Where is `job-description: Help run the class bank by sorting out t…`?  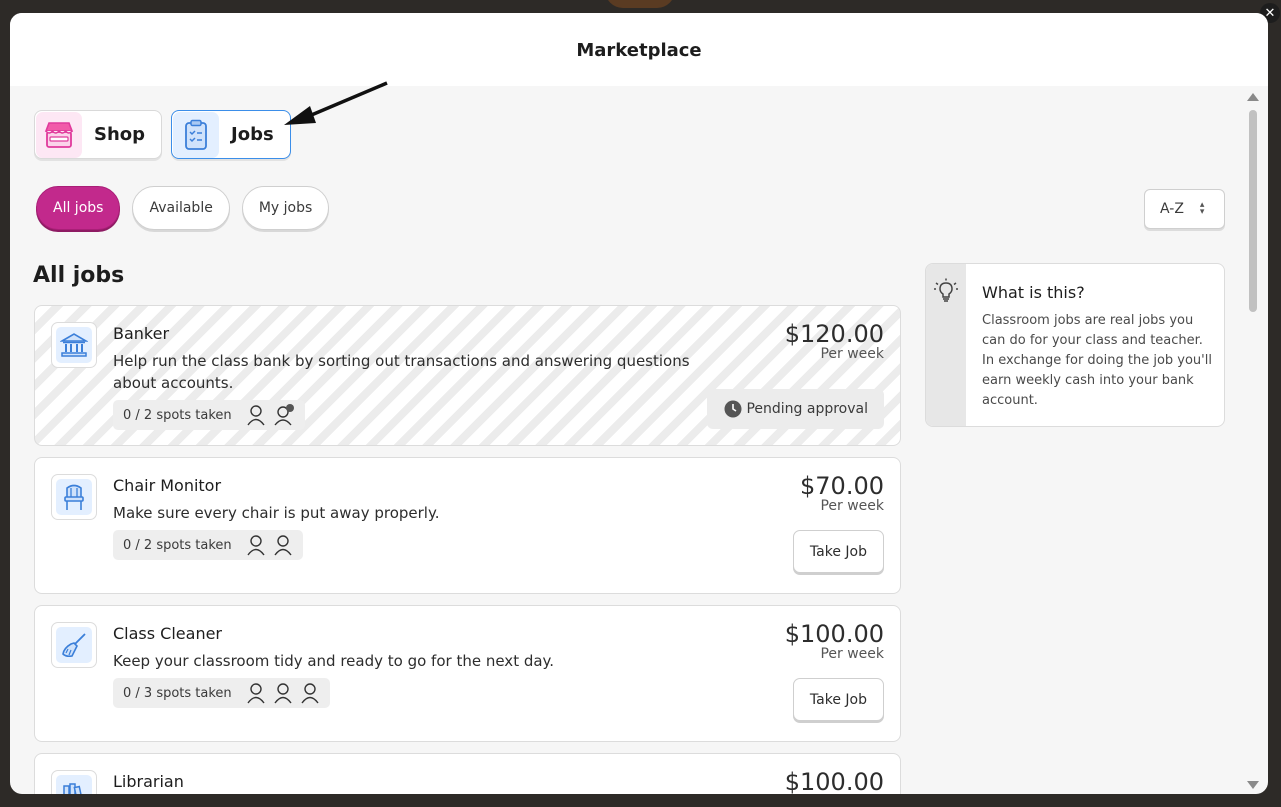 job-description: Help run the class bank by sorting out t… is located at coordinates (401, 372).